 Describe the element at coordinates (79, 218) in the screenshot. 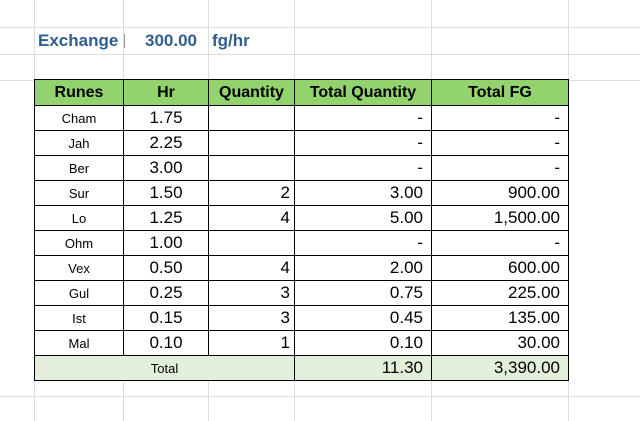

I see `rune-cell: Lo` at that location.